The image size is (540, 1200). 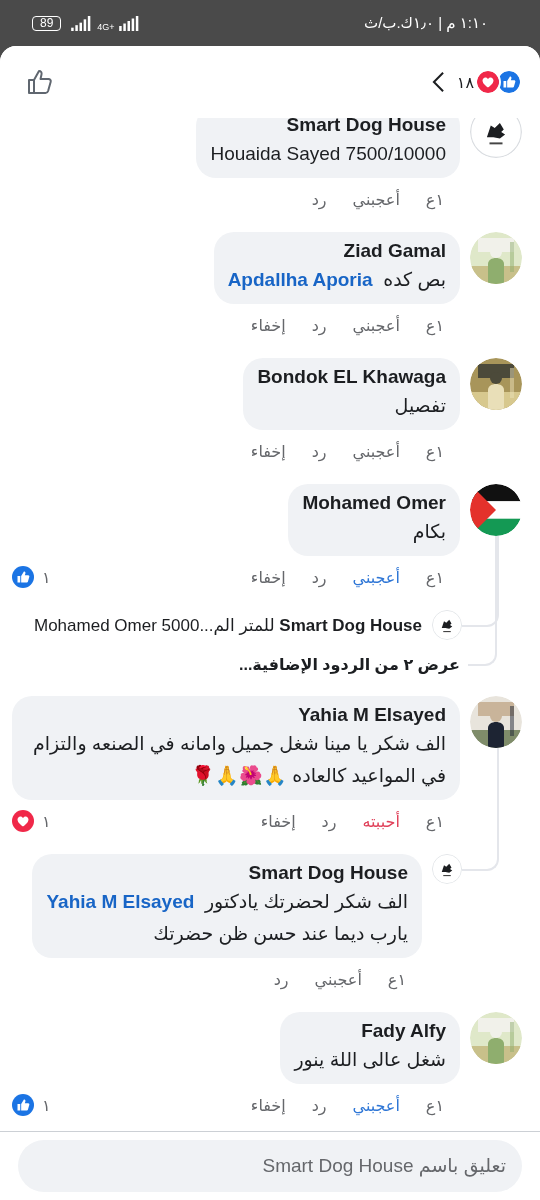 What do you see at coordinates (47, 23) in the screenshot?
I see `battery-level: 89` at bounding box center [47, 23].